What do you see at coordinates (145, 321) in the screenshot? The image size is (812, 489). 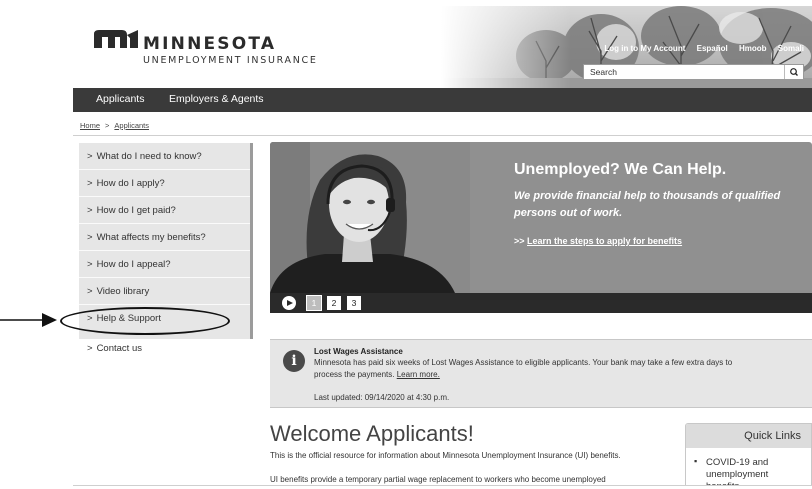 I see `annotation-highlight-oval` at bounding box center [145, 321].